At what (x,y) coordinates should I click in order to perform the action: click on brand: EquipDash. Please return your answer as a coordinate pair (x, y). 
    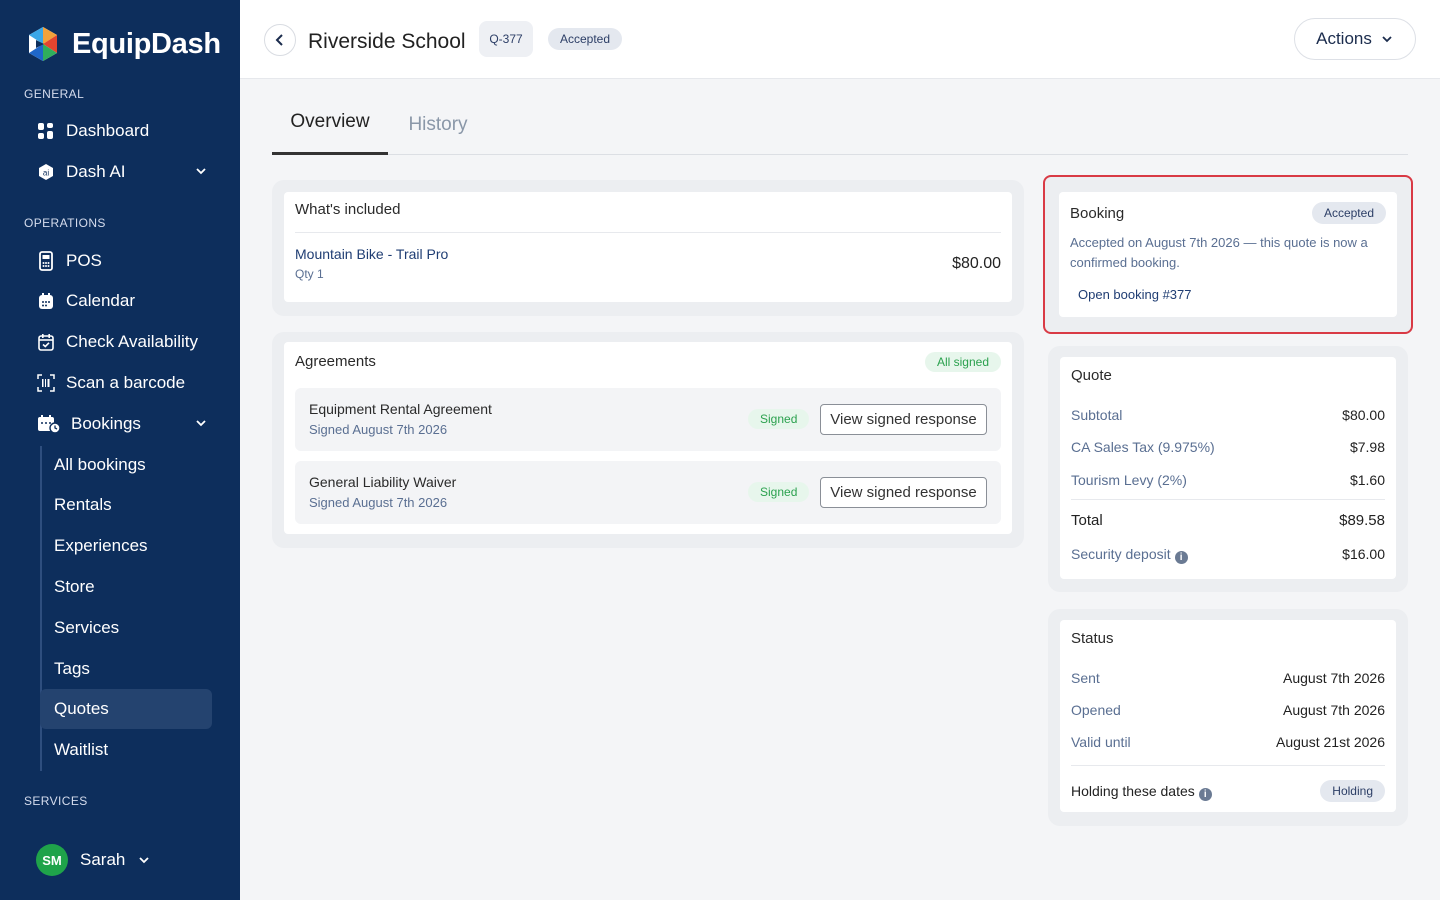
    Looking at the image, I should click on (122, 44).